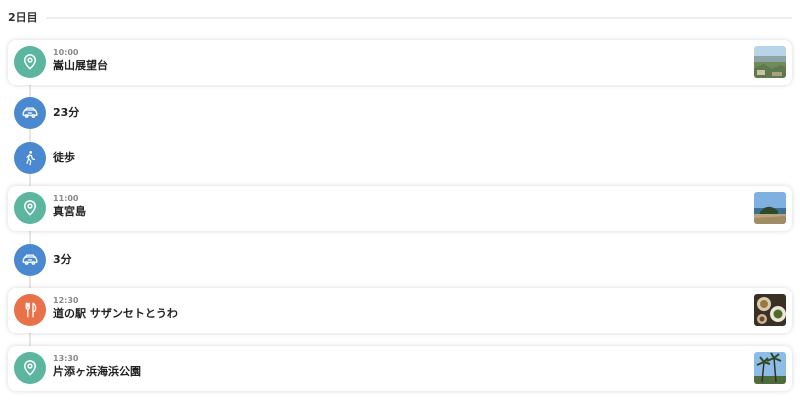 Image resolution: width=800 pixels, height=412 pixels. I want to click on item-title: 片添ヶ浜海浜公園, so click(97, 371).